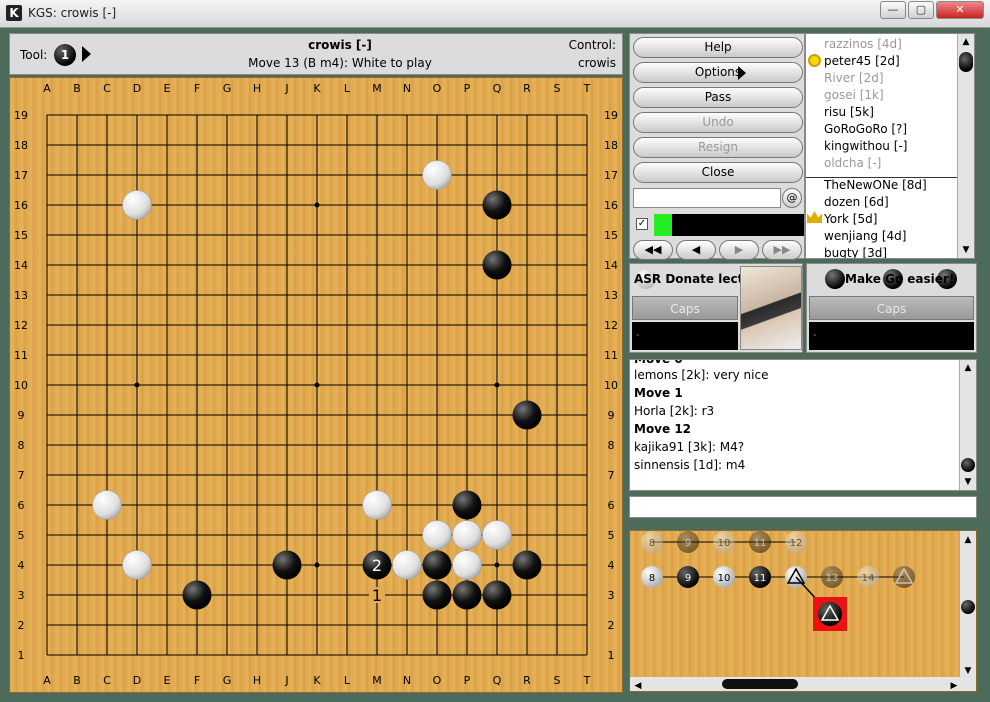 The width and height of the screenshot is (990, 702). I want to click on user-item: River [2d], so click(854, 78).